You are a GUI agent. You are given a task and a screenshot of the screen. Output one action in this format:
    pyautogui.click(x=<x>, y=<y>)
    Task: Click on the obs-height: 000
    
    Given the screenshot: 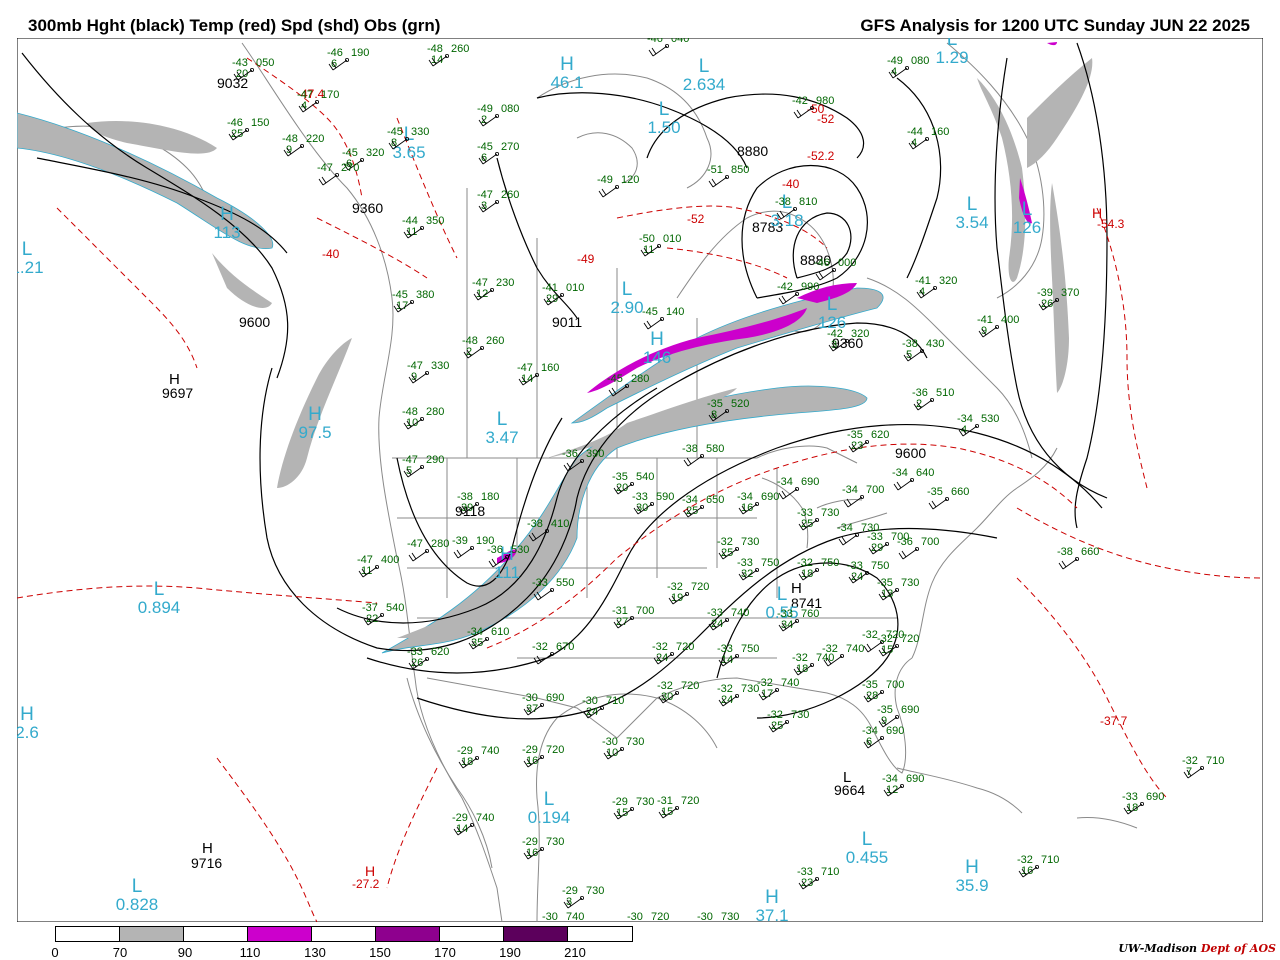 What is the action you would take?
    pyautogui.click(x=847, y=263)
    